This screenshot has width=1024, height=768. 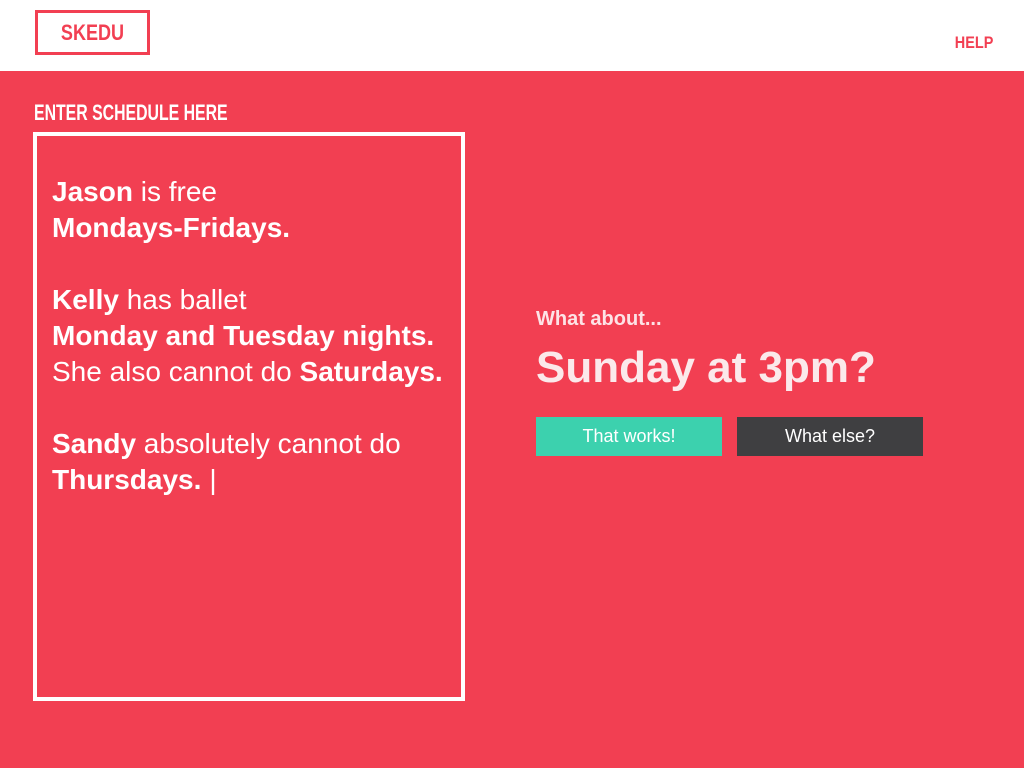 I want to click on help-label: HELP, so click(x=973, y=42).